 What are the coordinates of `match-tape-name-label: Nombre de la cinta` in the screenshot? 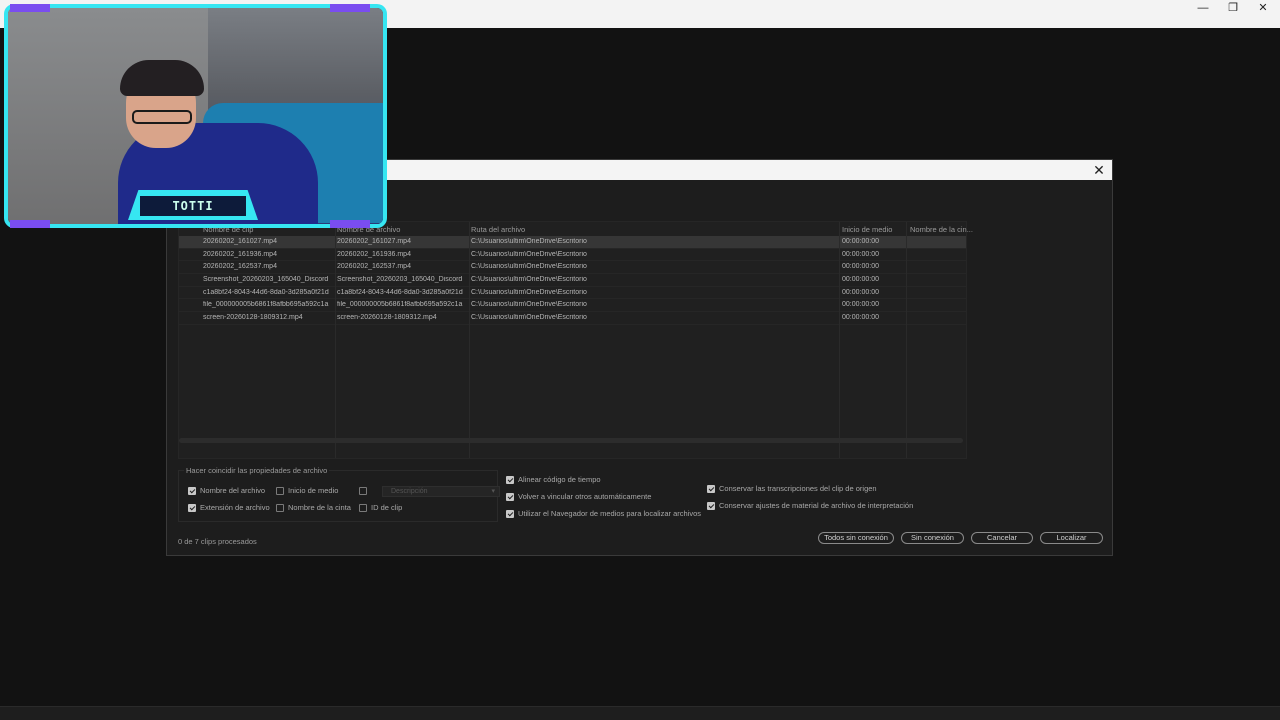 It's located at (319, 507).